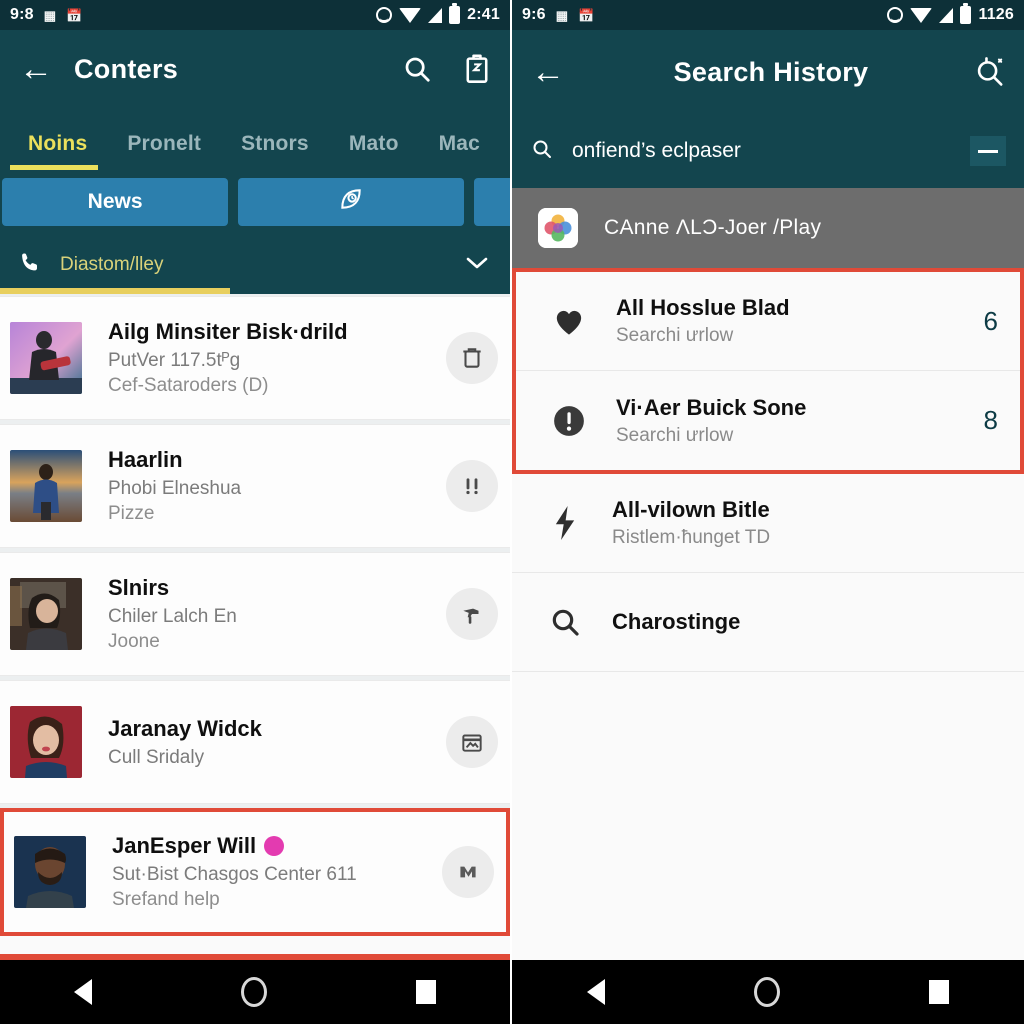  Describe the element at coordinates (800, 622) in the screenshot. I see `history-text: Charostinge` at that location.